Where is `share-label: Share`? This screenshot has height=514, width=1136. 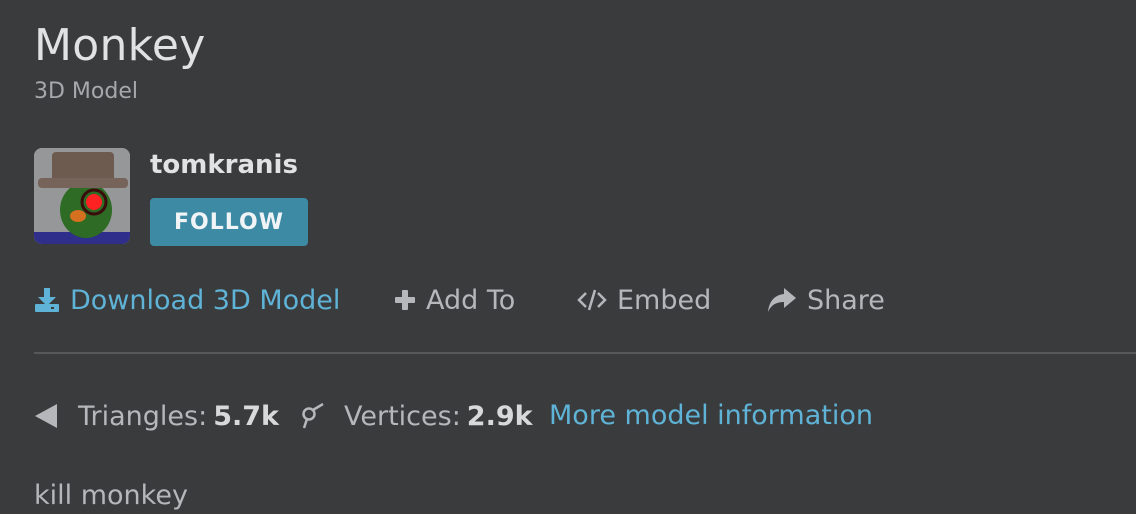 share-label: Share is located at coordinates (846, 300).